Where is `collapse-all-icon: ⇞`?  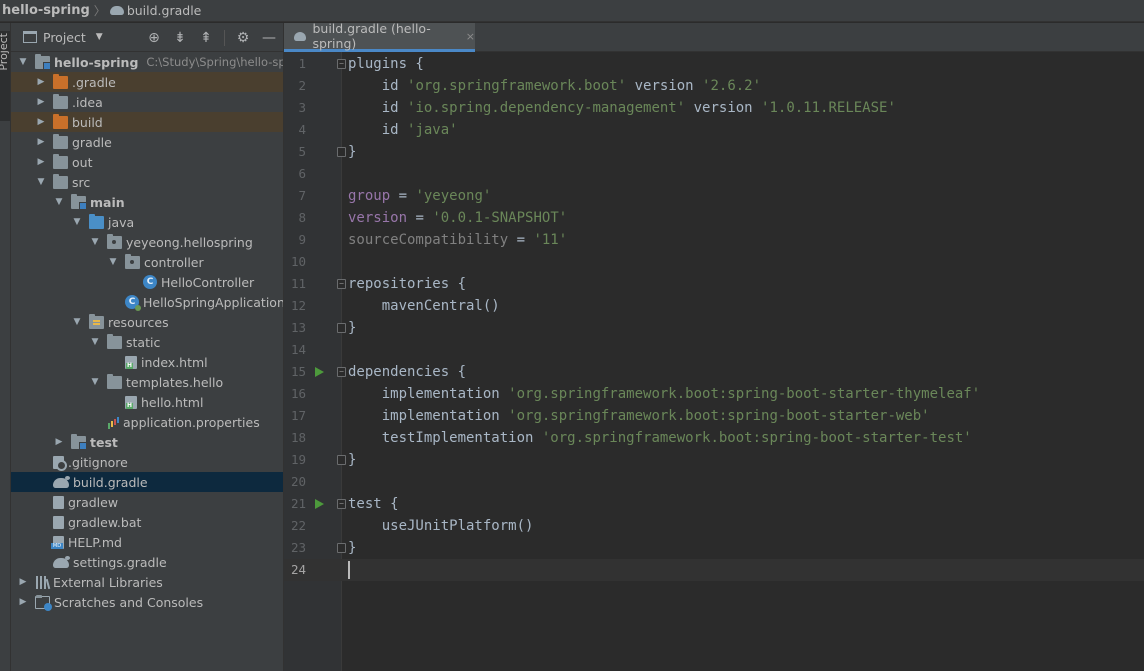
collapse-all-icon: ⇞ is located at coordinates (206, 38).